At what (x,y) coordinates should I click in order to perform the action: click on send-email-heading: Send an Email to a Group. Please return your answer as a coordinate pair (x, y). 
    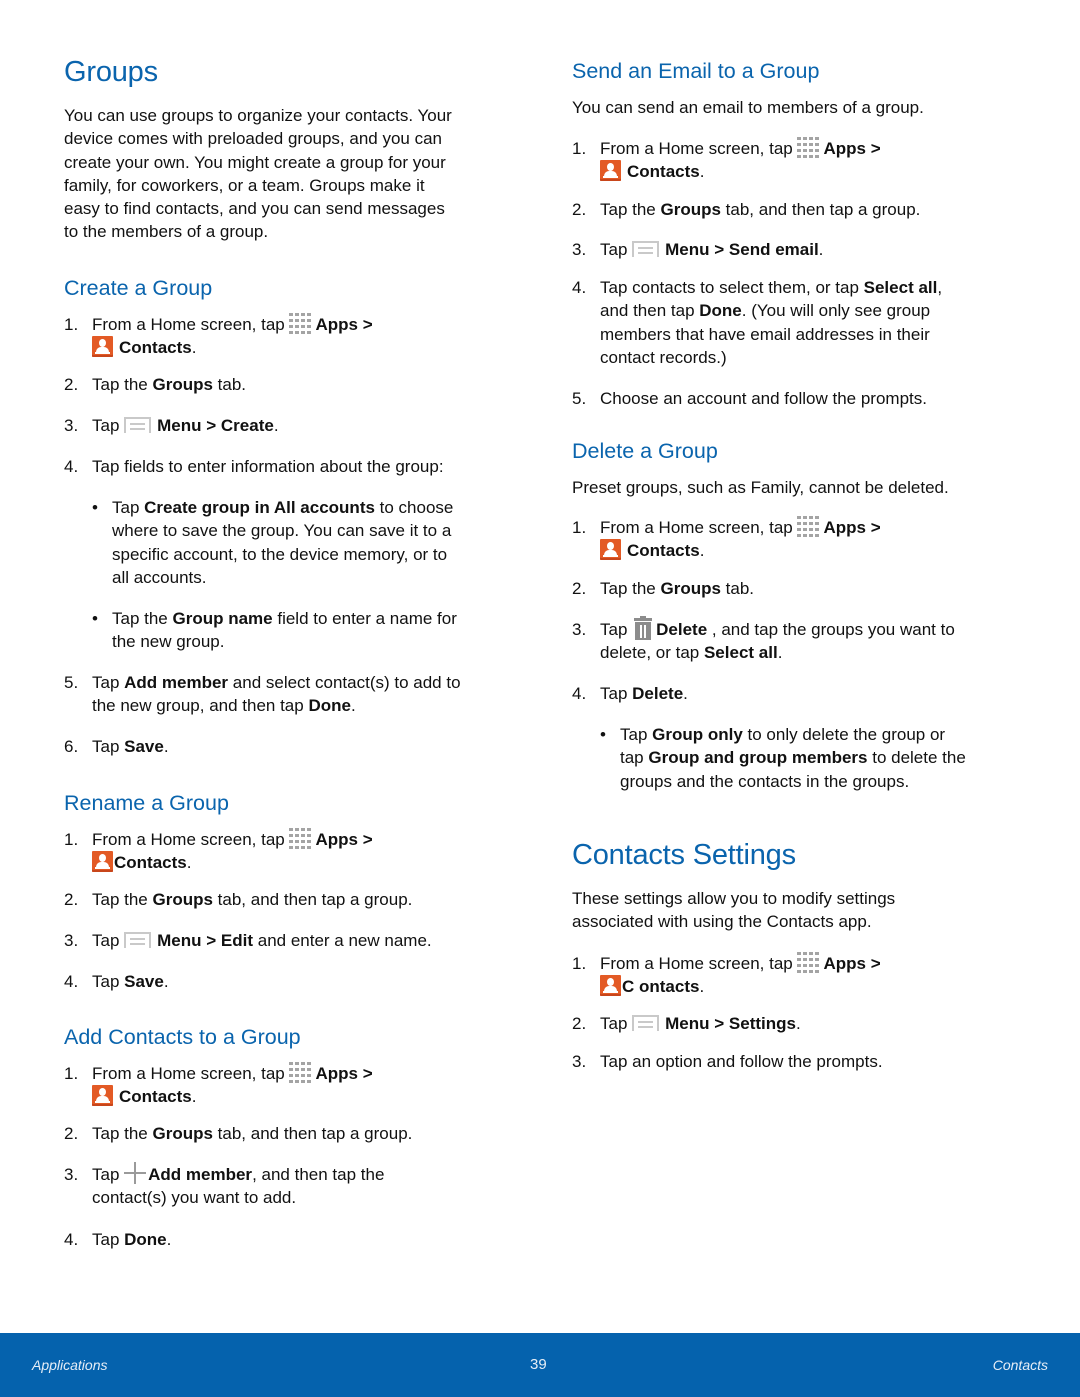
    Looking at the image, I should click on (696, 71).